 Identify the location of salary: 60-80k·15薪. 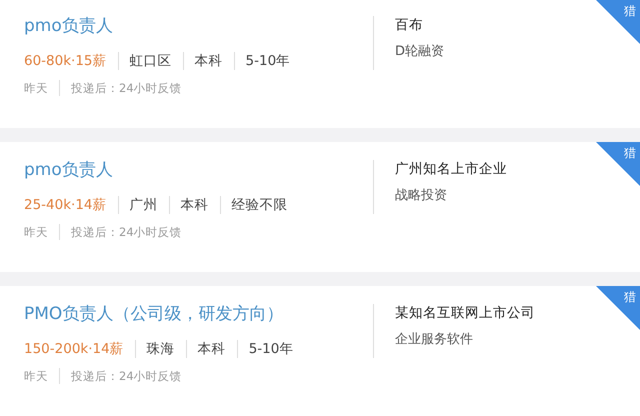
(65, 61).